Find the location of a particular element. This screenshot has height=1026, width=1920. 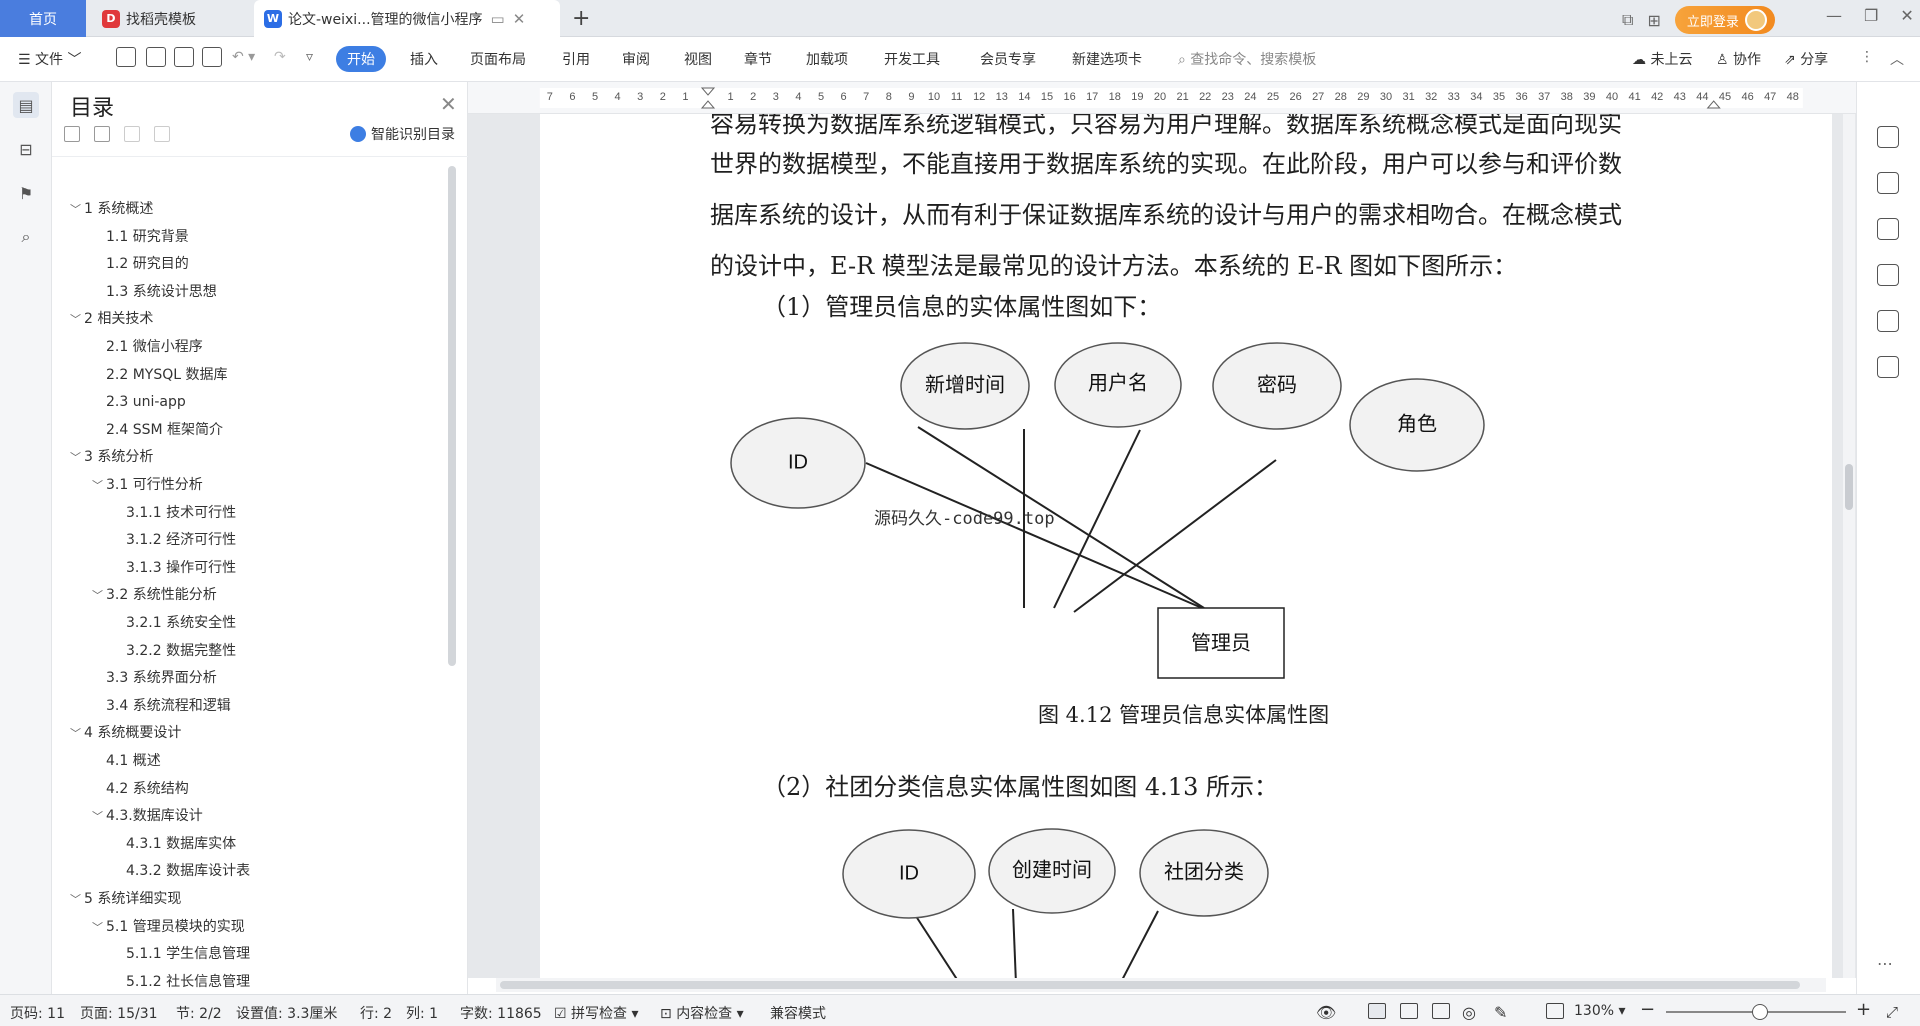

remove-heading-icon is located at coordinates (162, 134).